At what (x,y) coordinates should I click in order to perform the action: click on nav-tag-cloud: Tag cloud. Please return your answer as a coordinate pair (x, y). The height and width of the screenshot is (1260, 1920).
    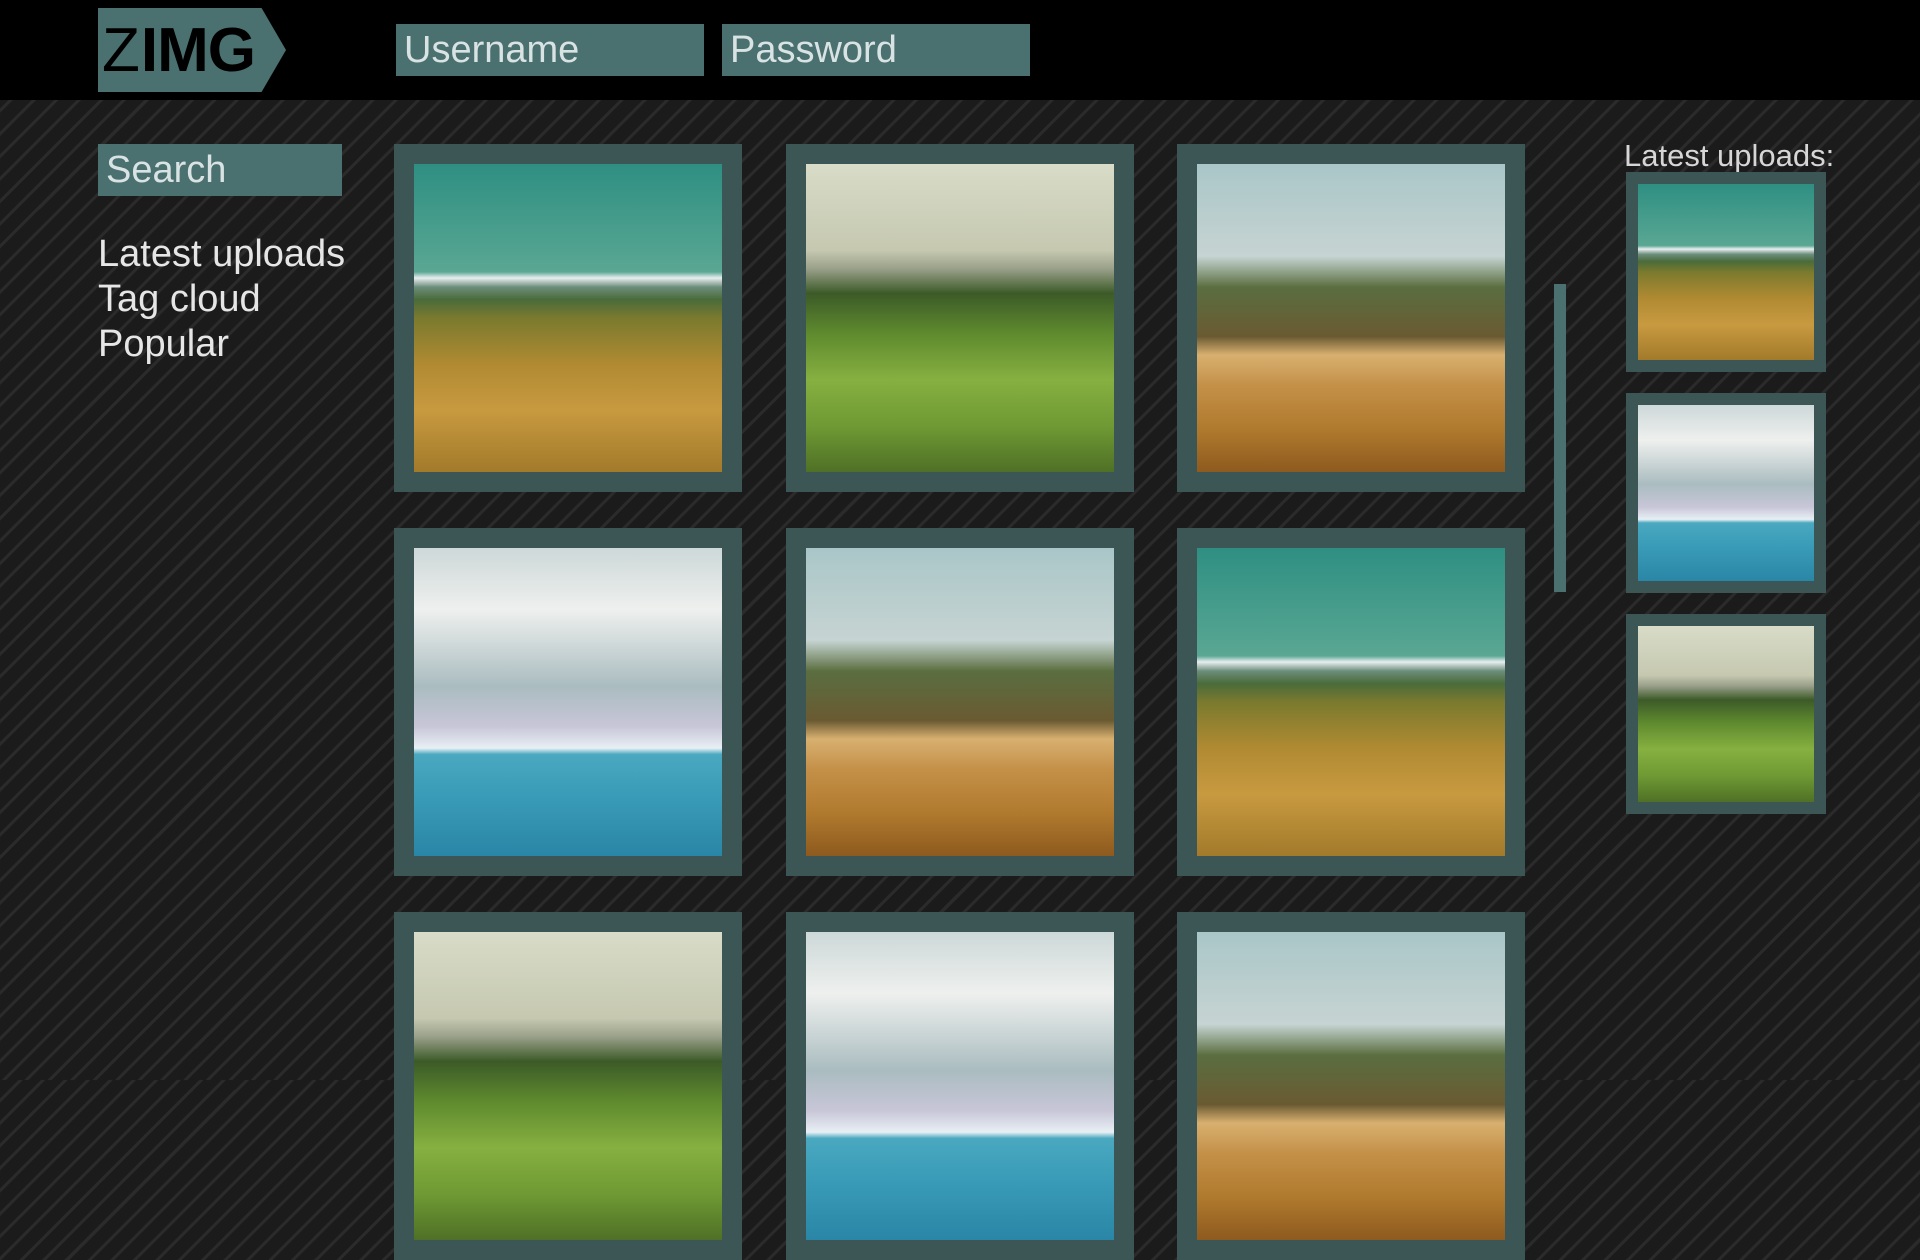
    Looking at the image, I should click on (221, 299).